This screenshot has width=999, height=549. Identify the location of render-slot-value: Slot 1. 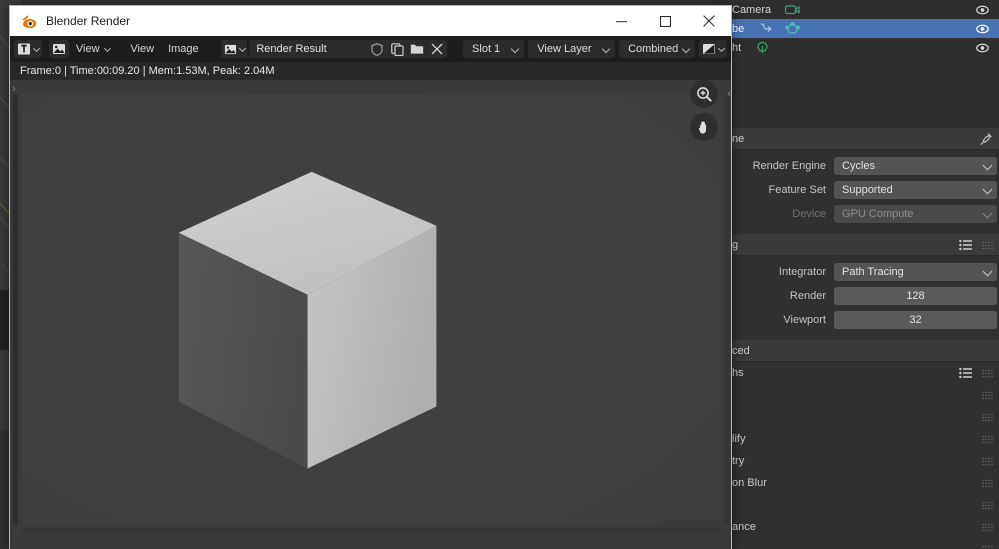
(486, 49).